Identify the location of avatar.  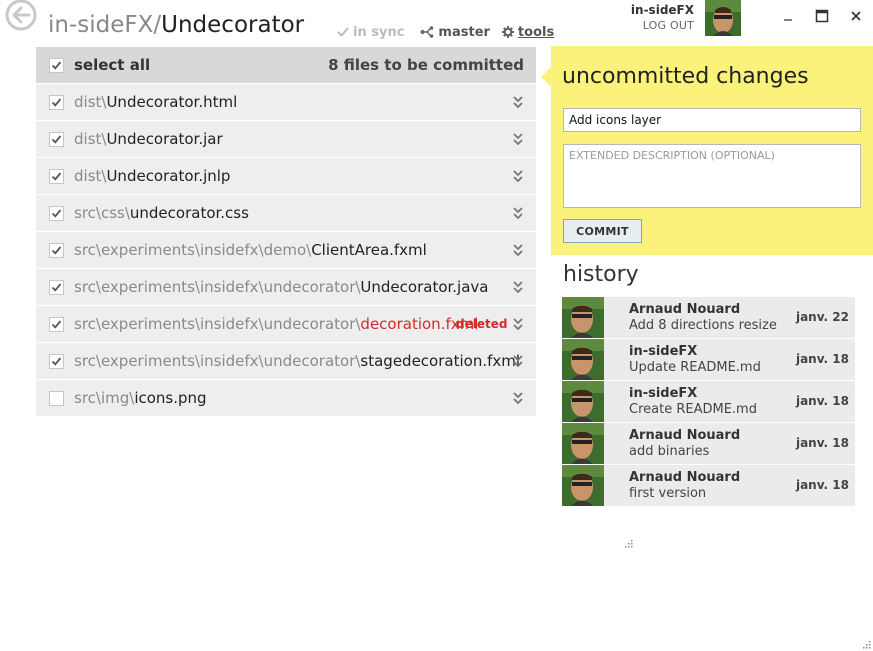
(723, 18).